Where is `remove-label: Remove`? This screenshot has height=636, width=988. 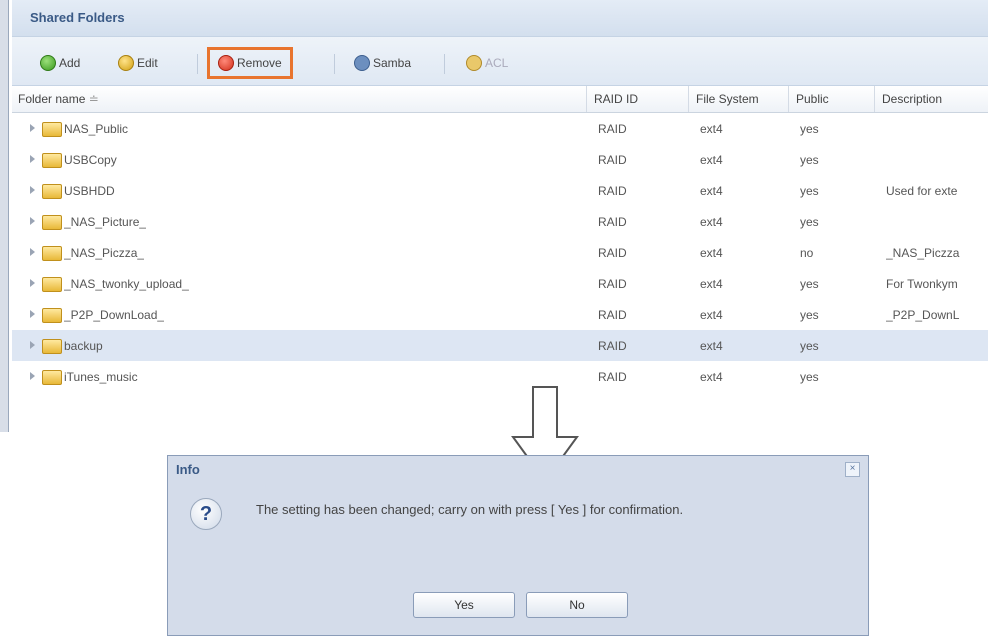 remove-label: Remove is located at coordinates (259, 63).